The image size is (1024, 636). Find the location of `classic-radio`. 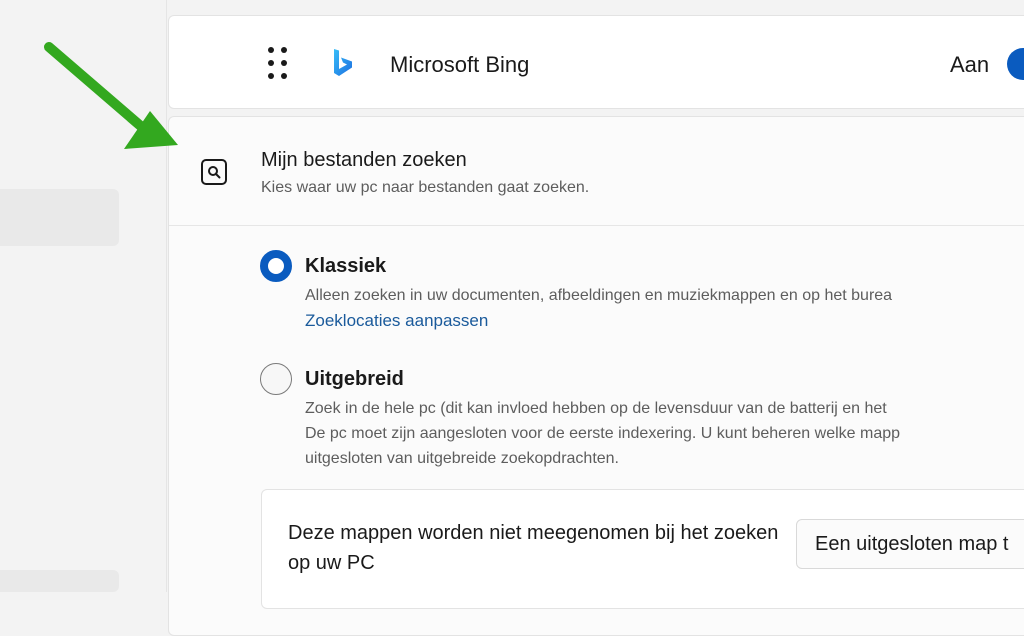

classic-radio is located at coordinates (276, 266).